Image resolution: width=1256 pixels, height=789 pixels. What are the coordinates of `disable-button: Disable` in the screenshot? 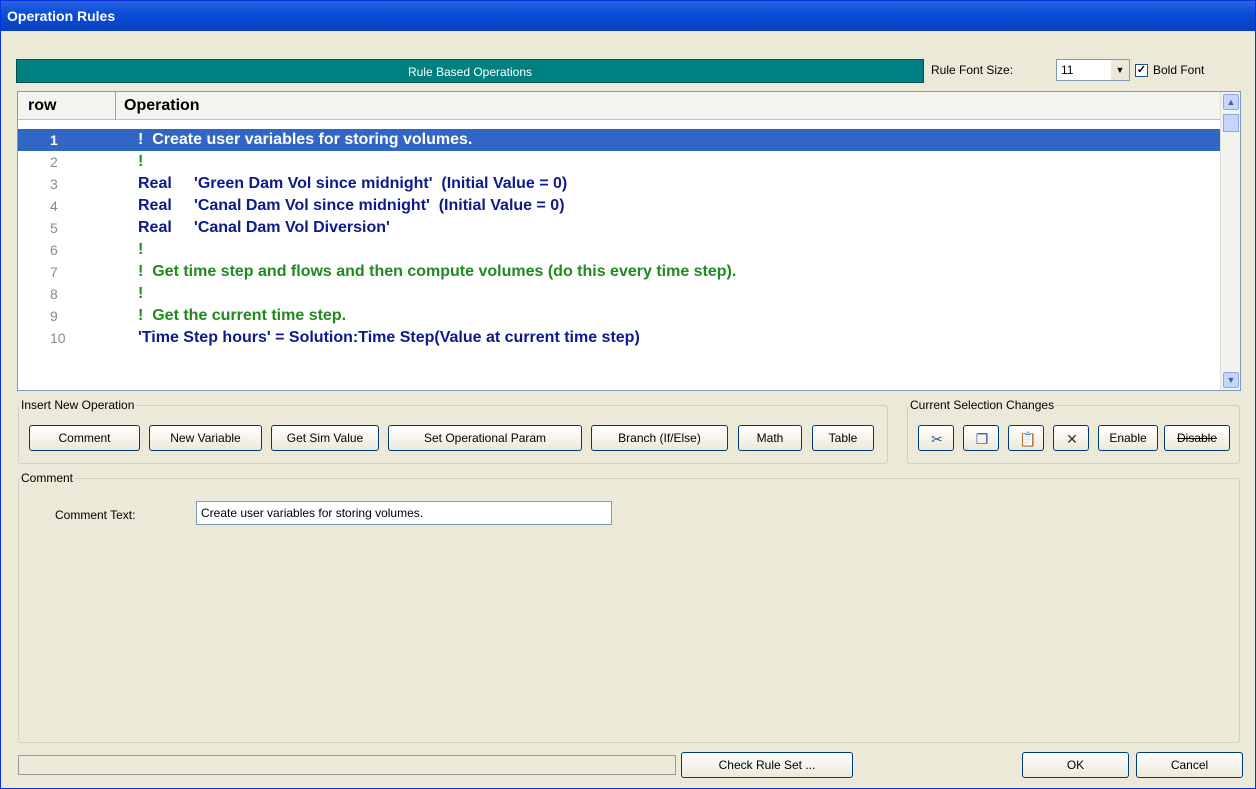 It's located at (1197, 438).